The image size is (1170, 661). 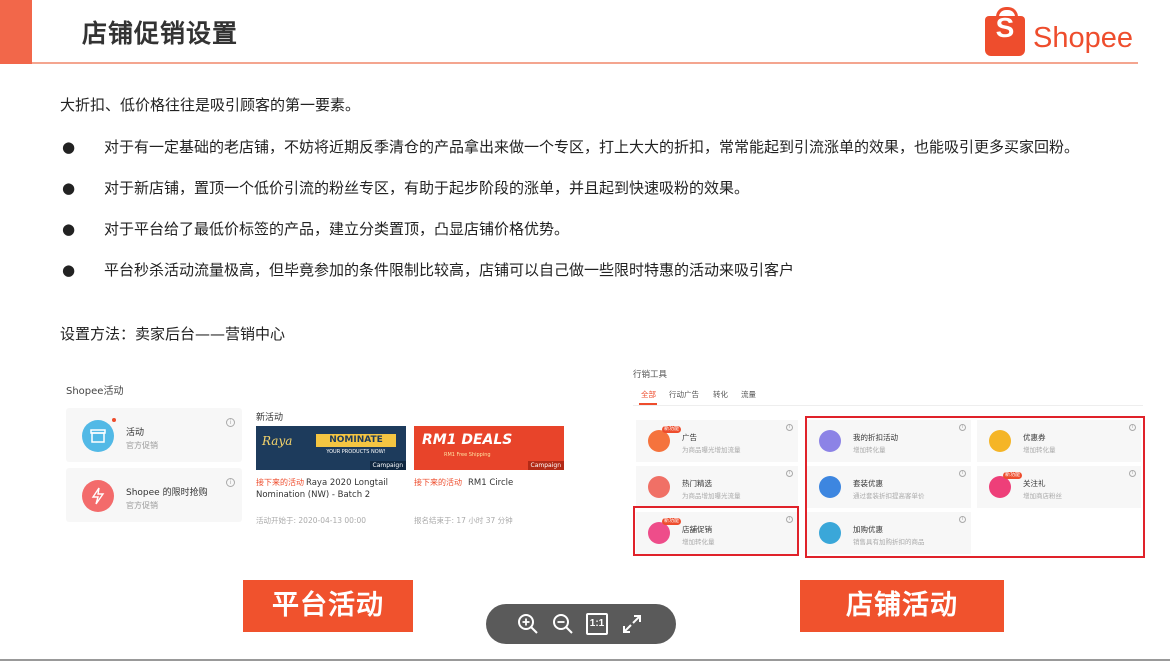 I want to click on tab-divider, so click(x=888, y=405).